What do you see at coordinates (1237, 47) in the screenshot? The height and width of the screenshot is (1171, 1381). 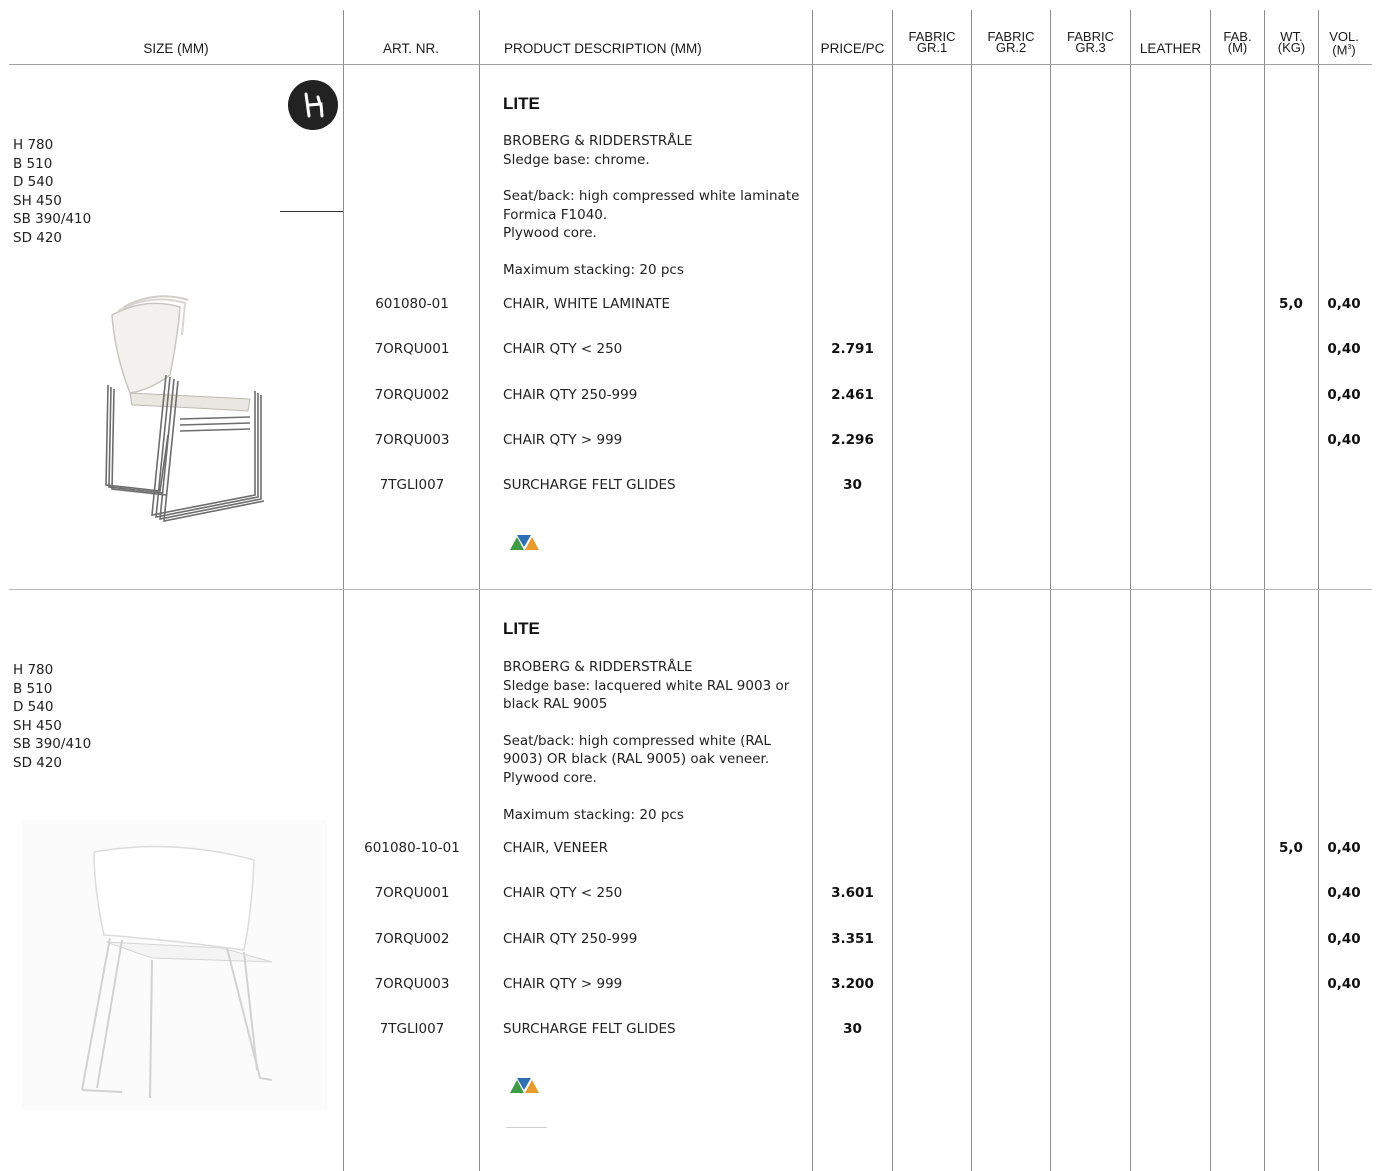 I see `header-fab-line2: (M)` at bounding box center [1237, 47].